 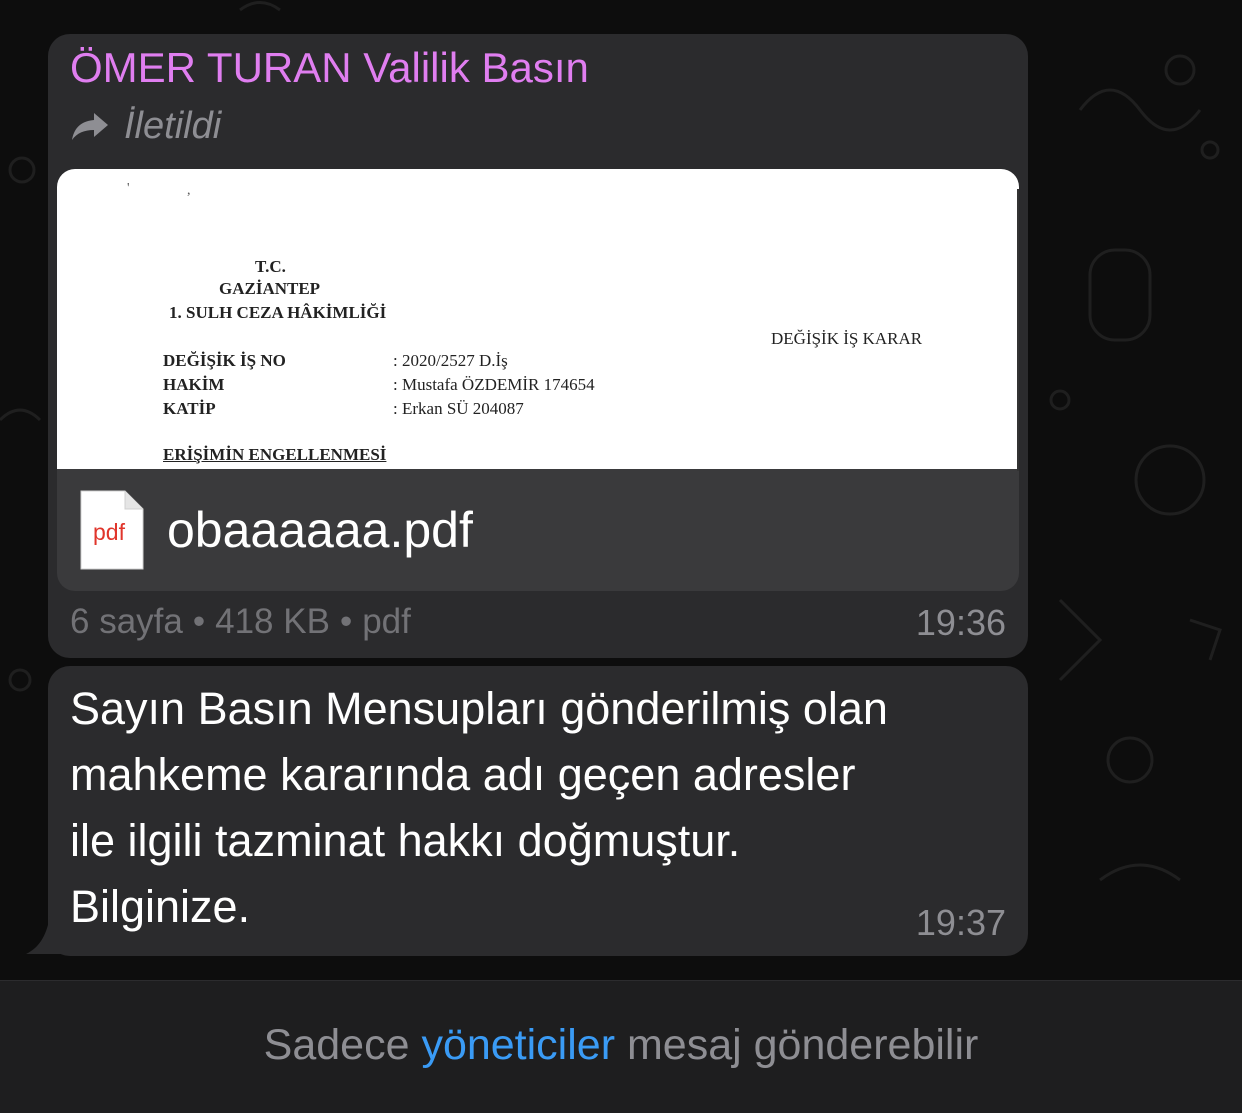 What do you see at coordinates (160, 906) in the screenshot?
I see `message-line: Bilginize.` at bounding box center [160, 906].